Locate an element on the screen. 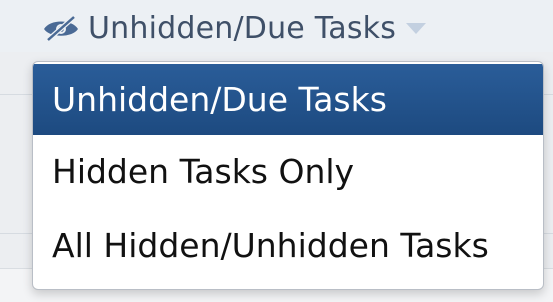 Image resolution: width=553 pixels, height=302 pixels. task-filter-dropdown: Unhidden/Due Tasks is located at coordinates (234, 28).